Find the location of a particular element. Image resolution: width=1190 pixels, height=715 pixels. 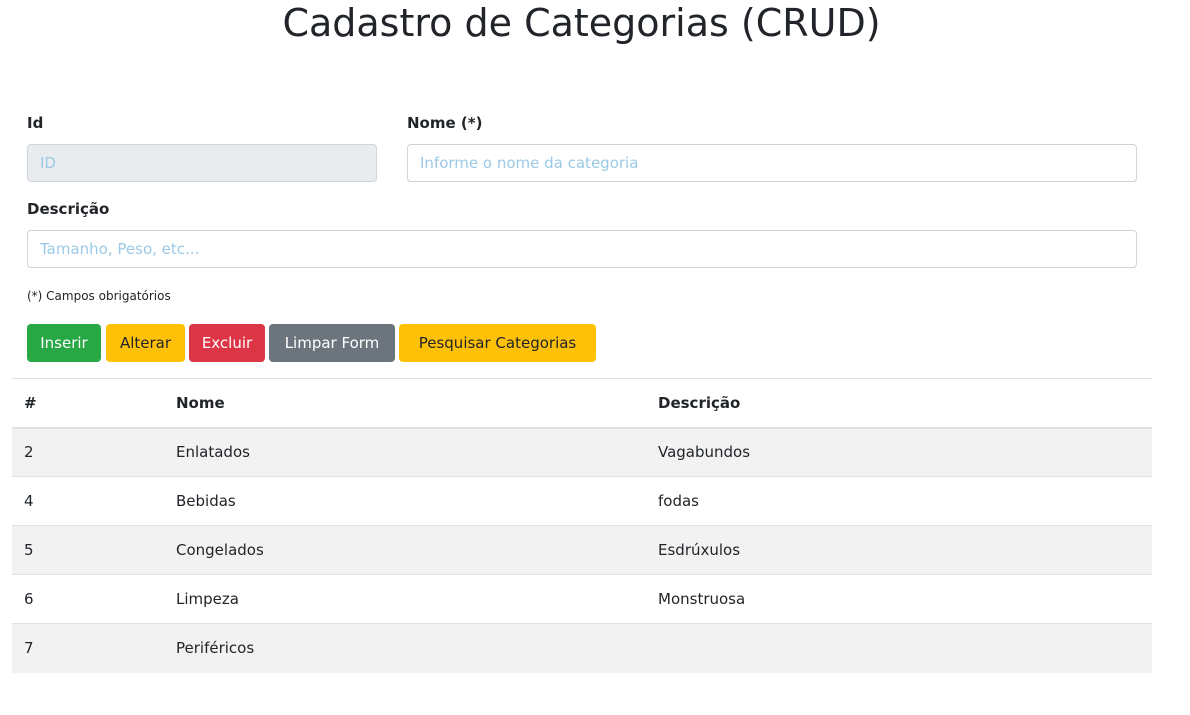

inserir-button: Inserir is located at coordinates (64, 343).